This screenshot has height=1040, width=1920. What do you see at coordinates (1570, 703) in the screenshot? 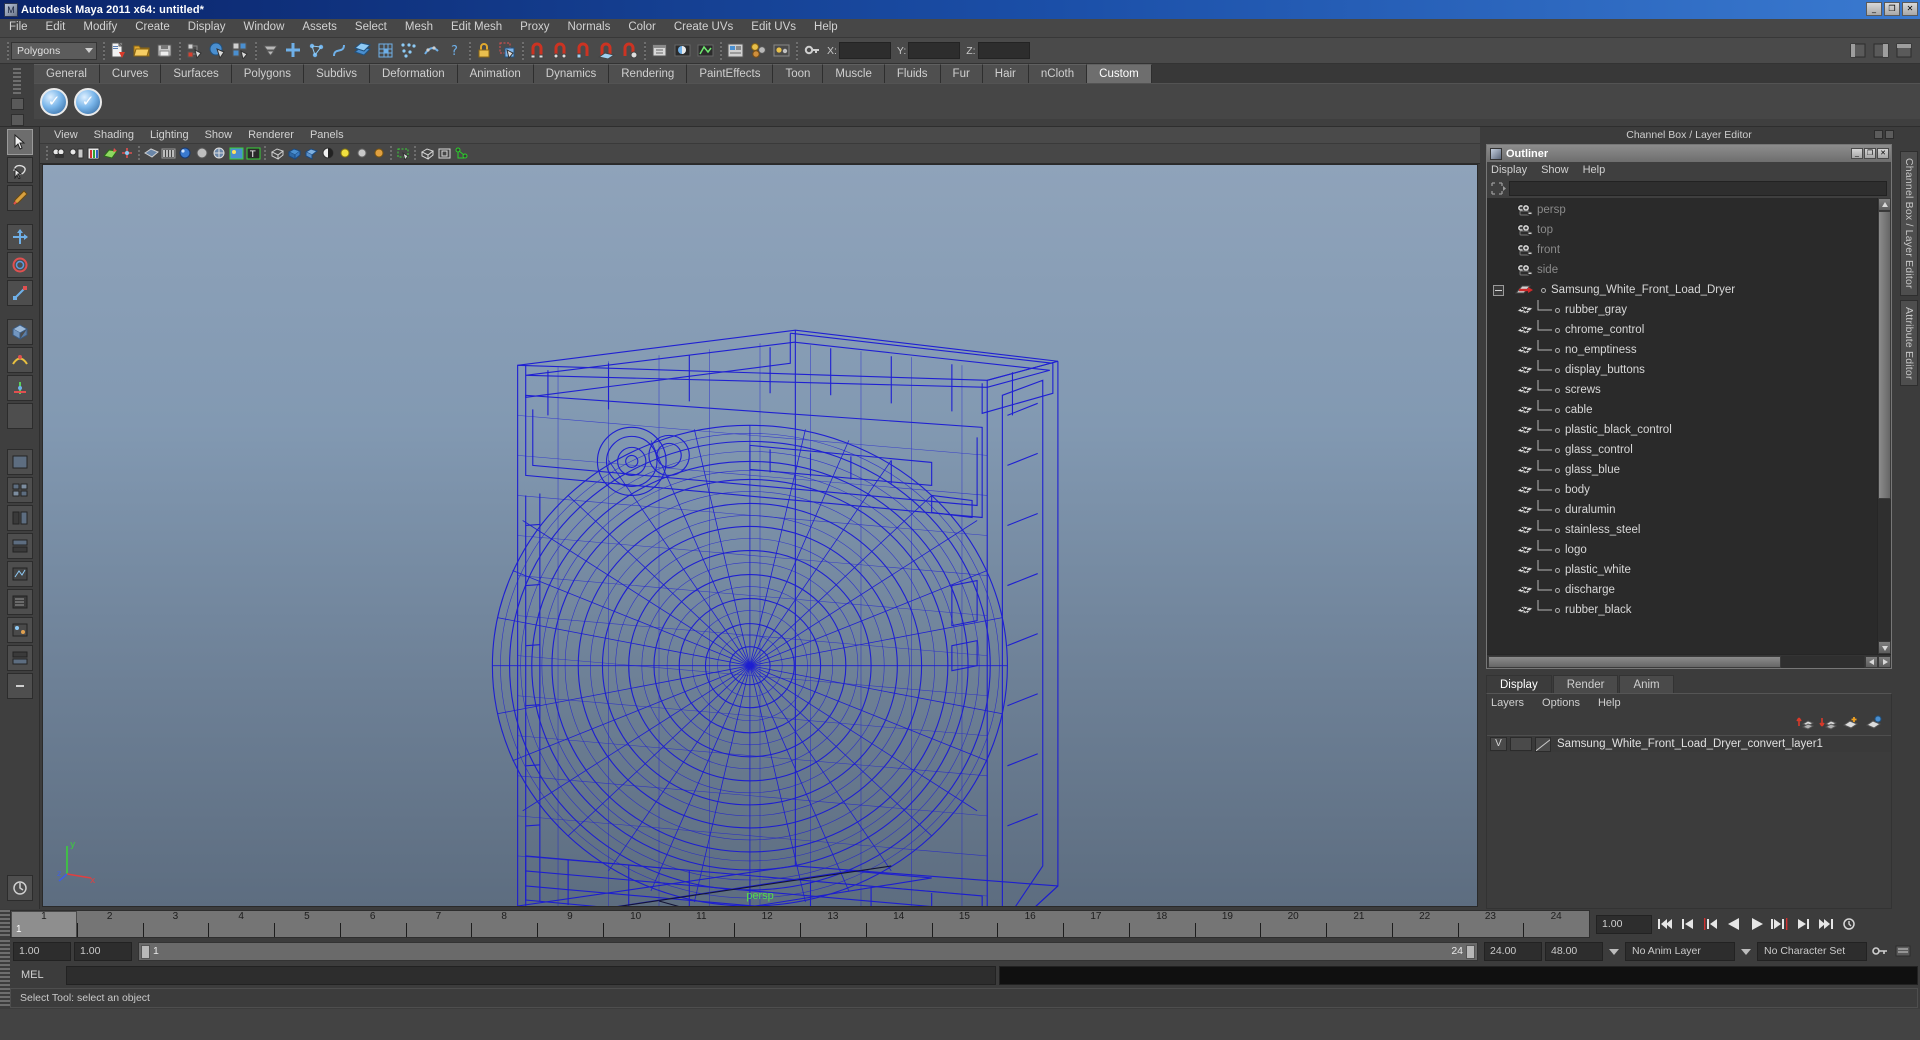
I see `layer-menu-options: Options` at bounding box center [1570, 703].